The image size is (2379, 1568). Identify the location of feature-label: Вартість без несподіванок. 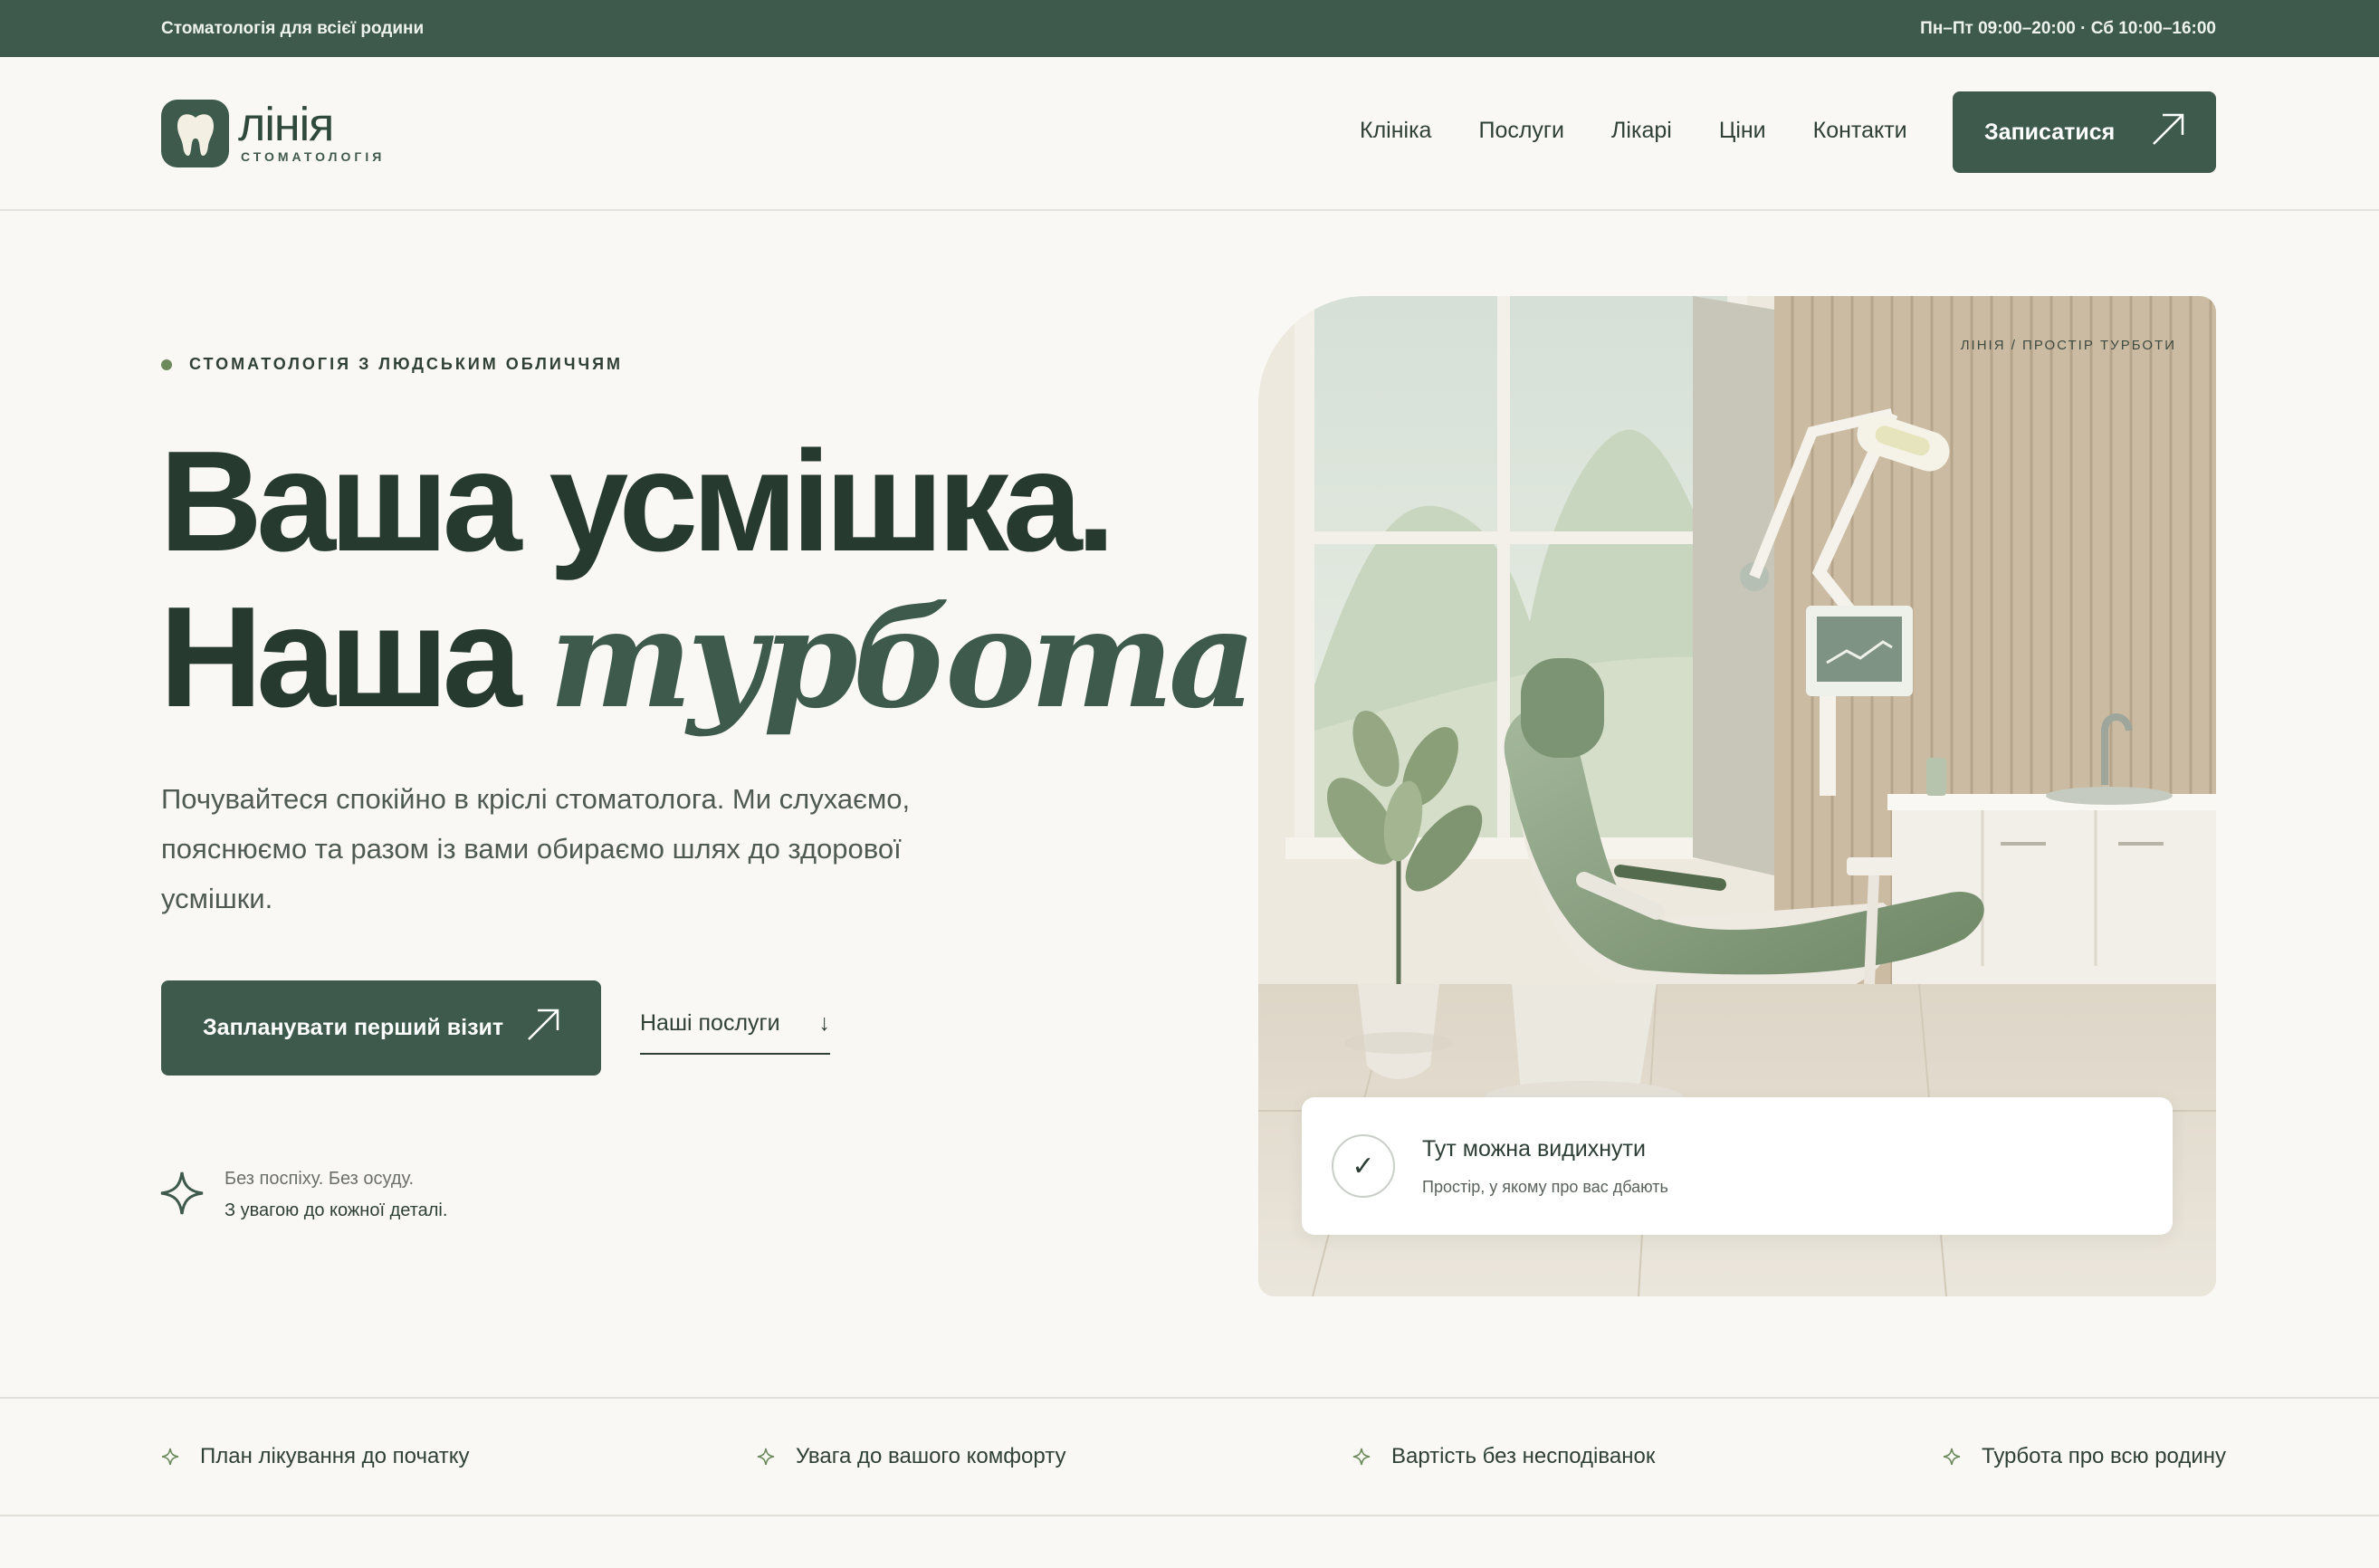
(1523, 1456).